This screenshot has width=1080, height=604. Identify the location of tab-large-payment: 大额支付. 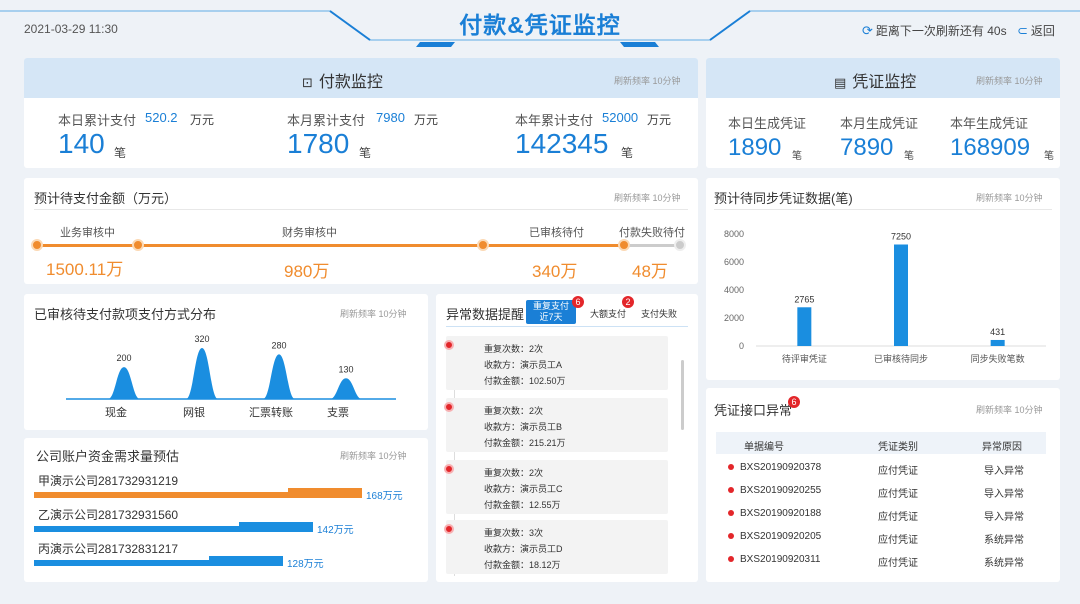
(608, 313).